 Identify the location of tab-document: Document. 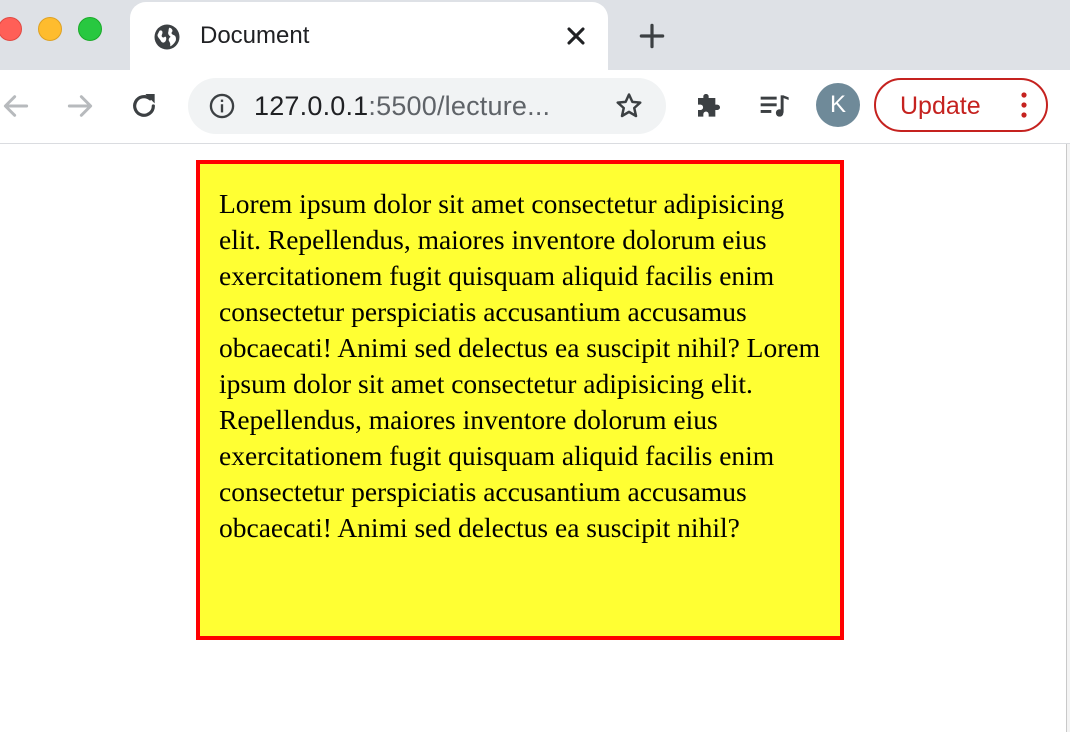
(369, 36).